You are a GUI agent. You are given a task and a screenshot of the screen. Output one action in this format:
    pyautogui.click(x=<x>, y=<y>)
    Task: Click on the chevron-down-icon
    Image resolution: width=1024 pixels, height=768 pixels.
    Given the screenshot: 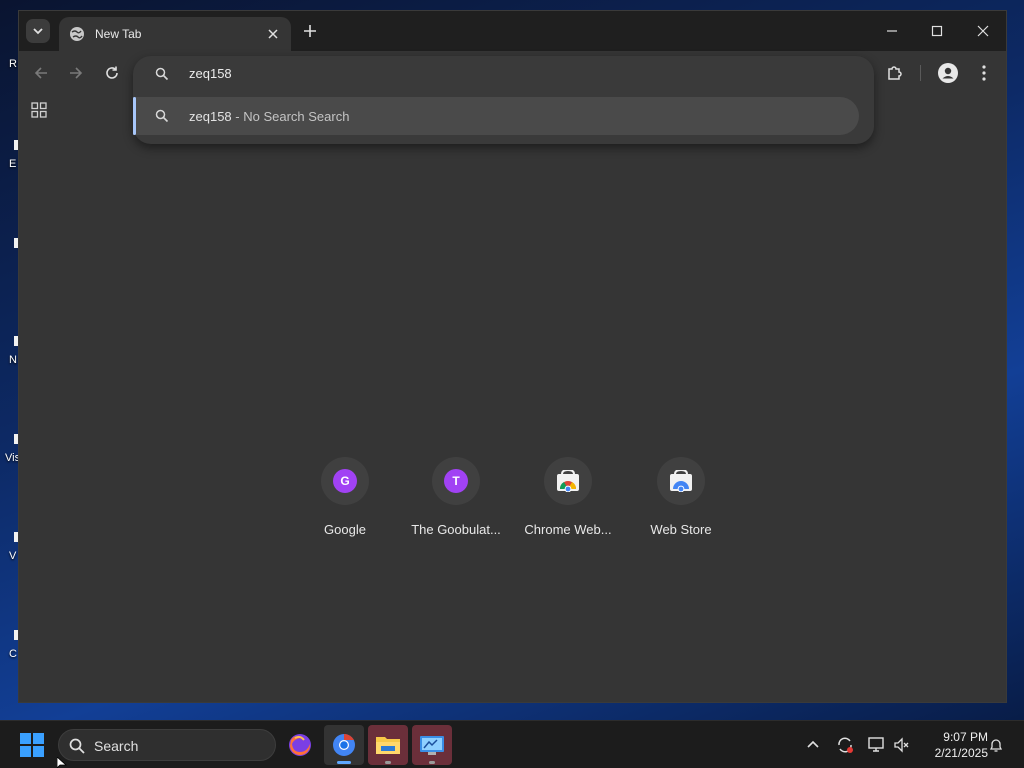 What is the action you would take?
    pyautogui.click(x=38, y=31)
    